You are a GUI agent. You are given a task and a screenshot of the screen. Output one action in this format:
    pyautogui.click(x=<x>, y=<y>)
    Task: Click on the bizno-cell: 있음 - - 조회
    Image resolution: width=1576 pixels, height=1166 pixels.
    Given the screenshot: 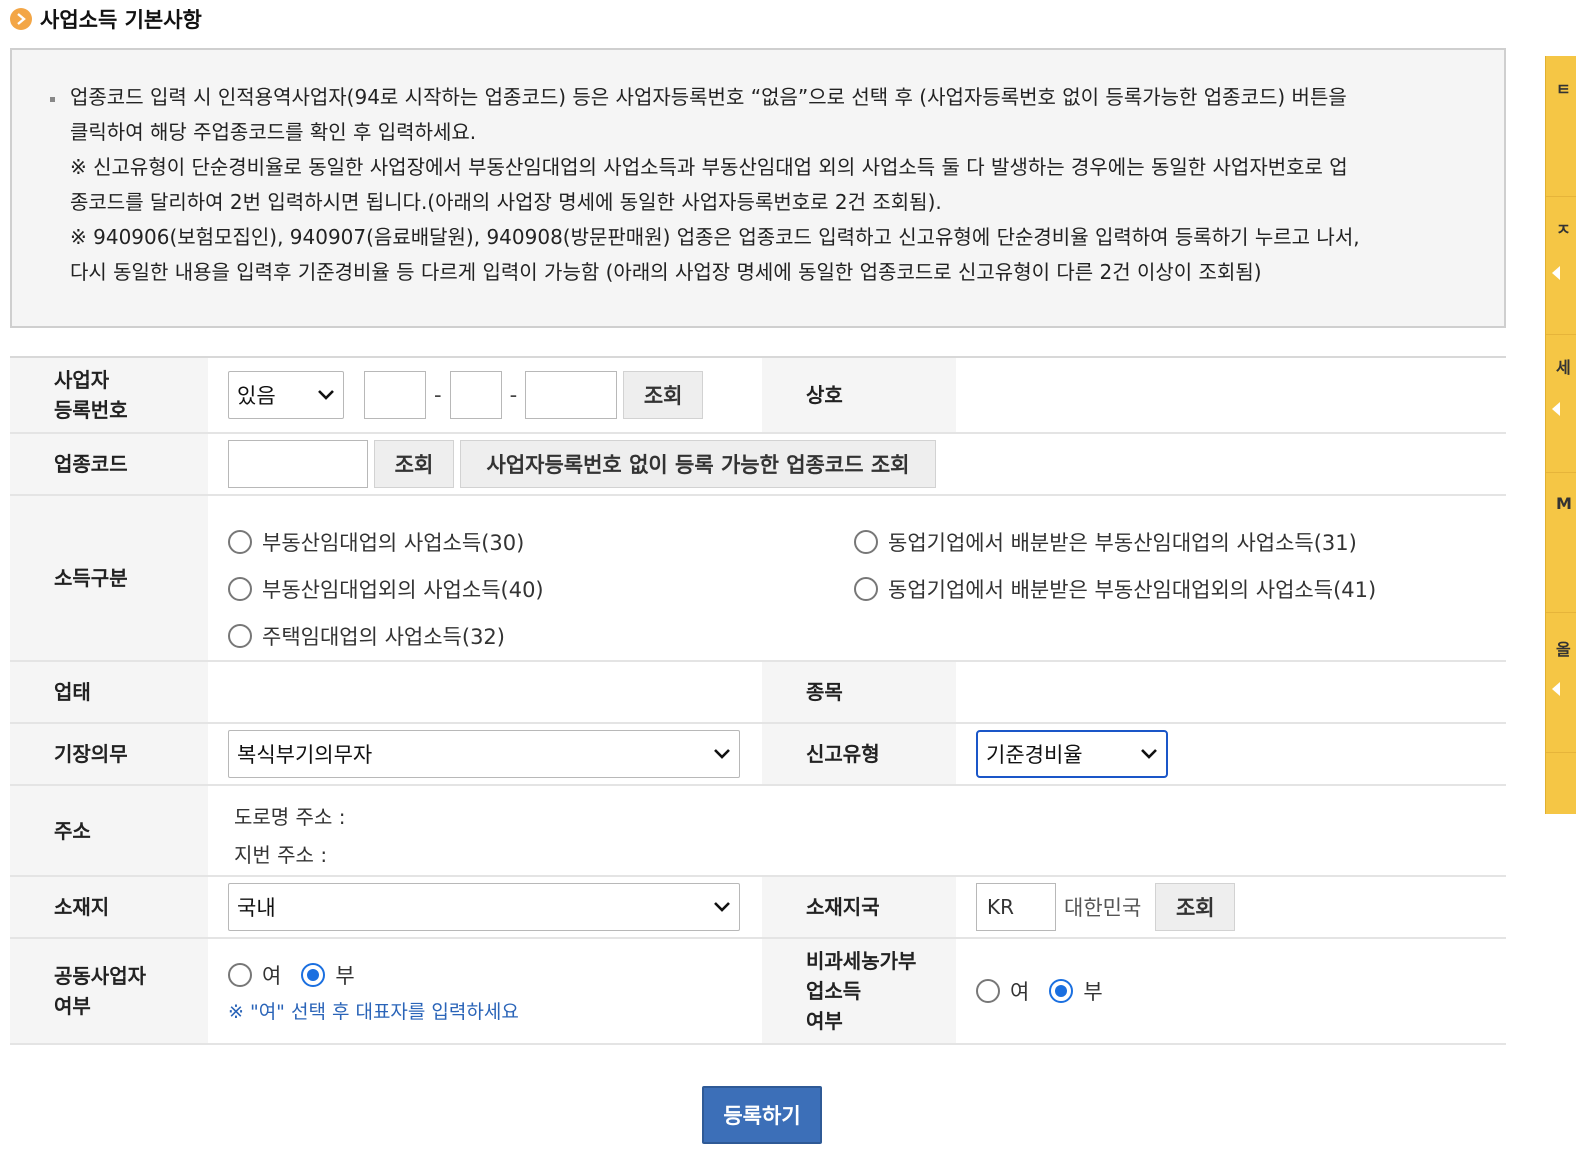 What is the action you would take?
    pyautogui.click(x=485, y=395)
    